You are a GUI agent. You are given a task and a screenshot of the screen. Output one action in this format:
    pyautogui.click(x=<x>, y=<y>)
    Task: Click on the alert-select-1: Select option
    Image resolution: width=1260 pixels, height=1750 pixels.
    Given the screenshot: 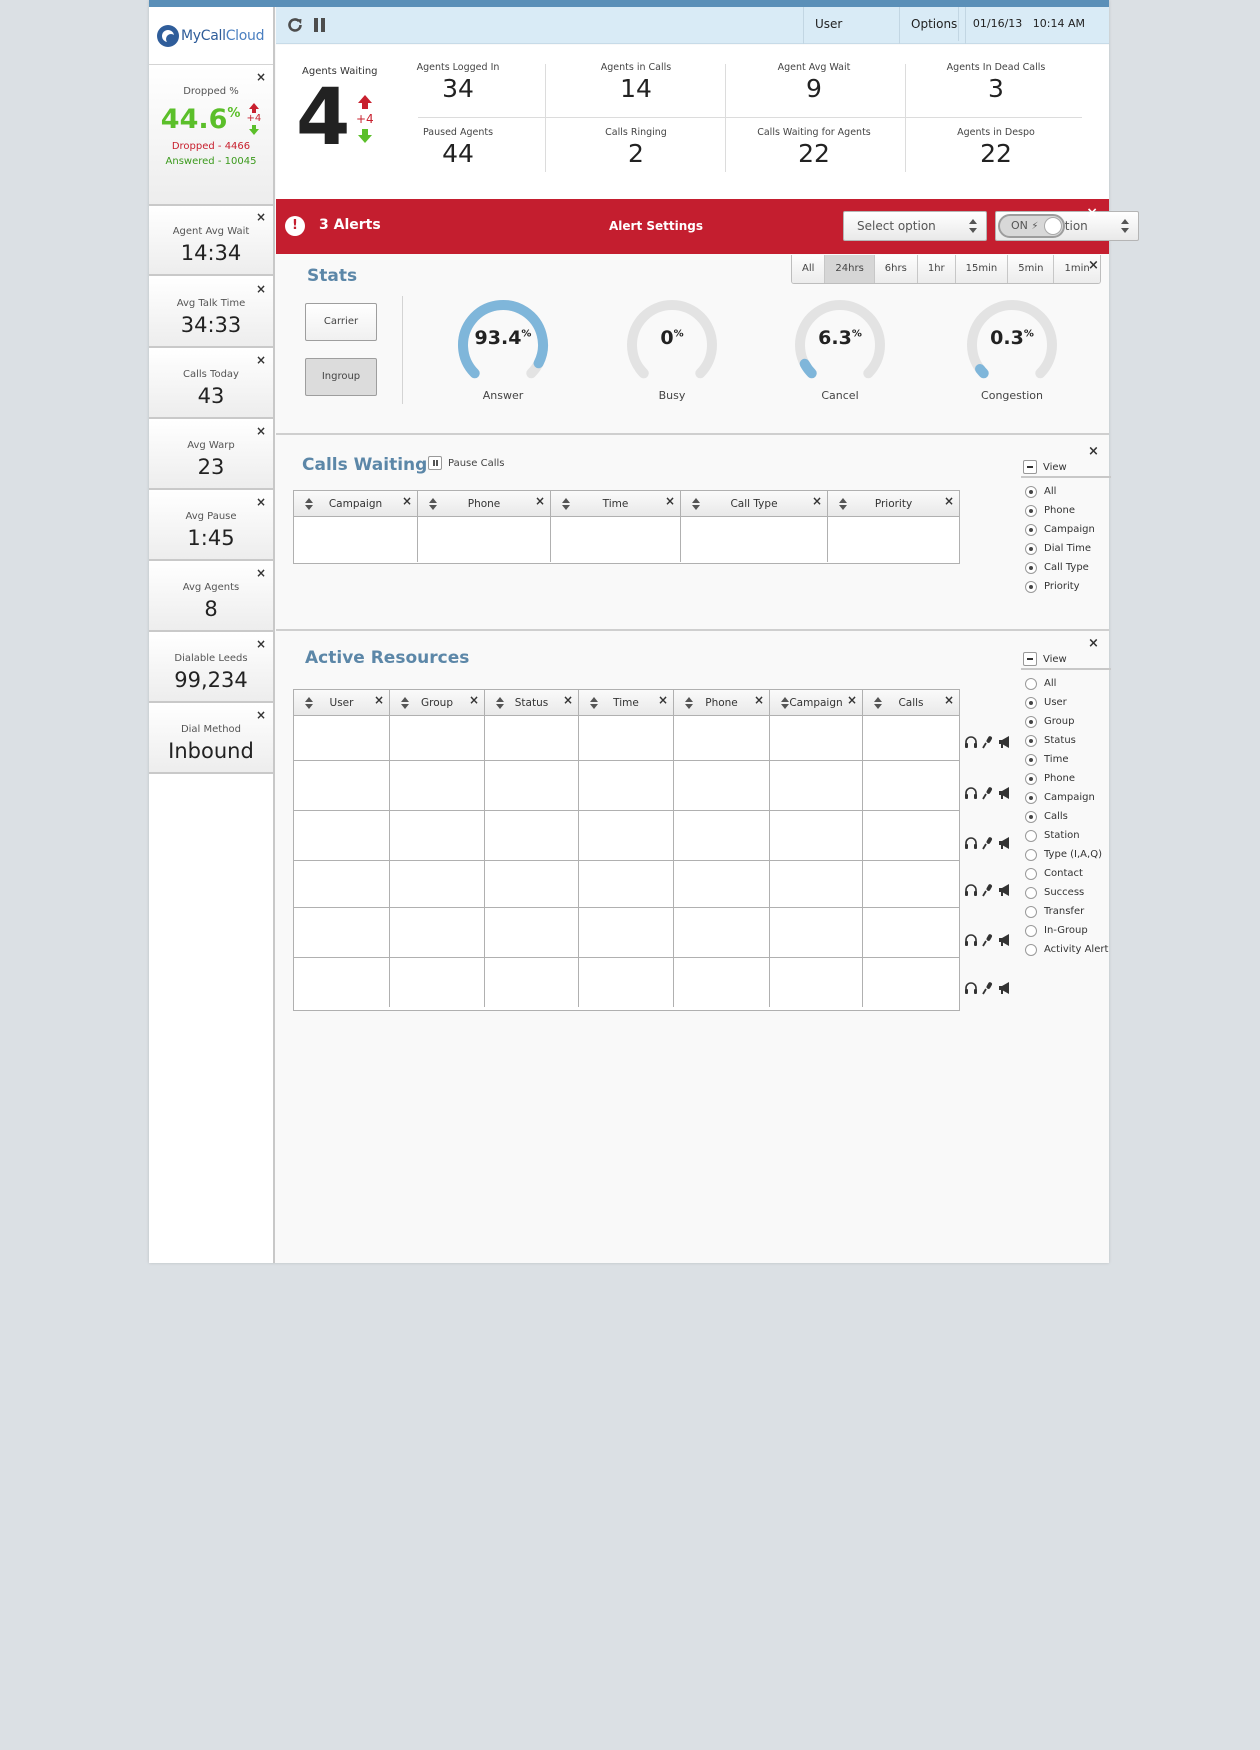 What is the action you would take?
    pyautogui.click(x=915, y=226)
    